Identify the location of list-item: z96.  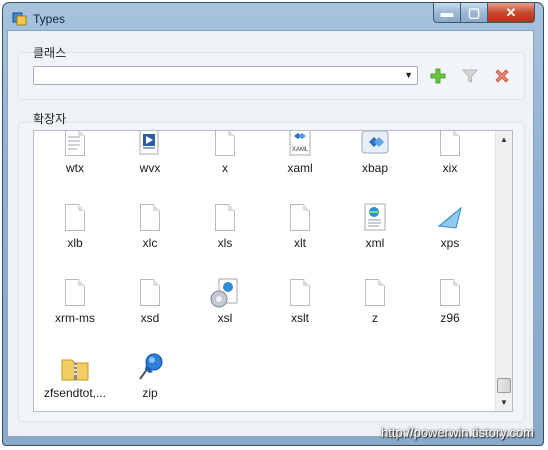
(450, 301).